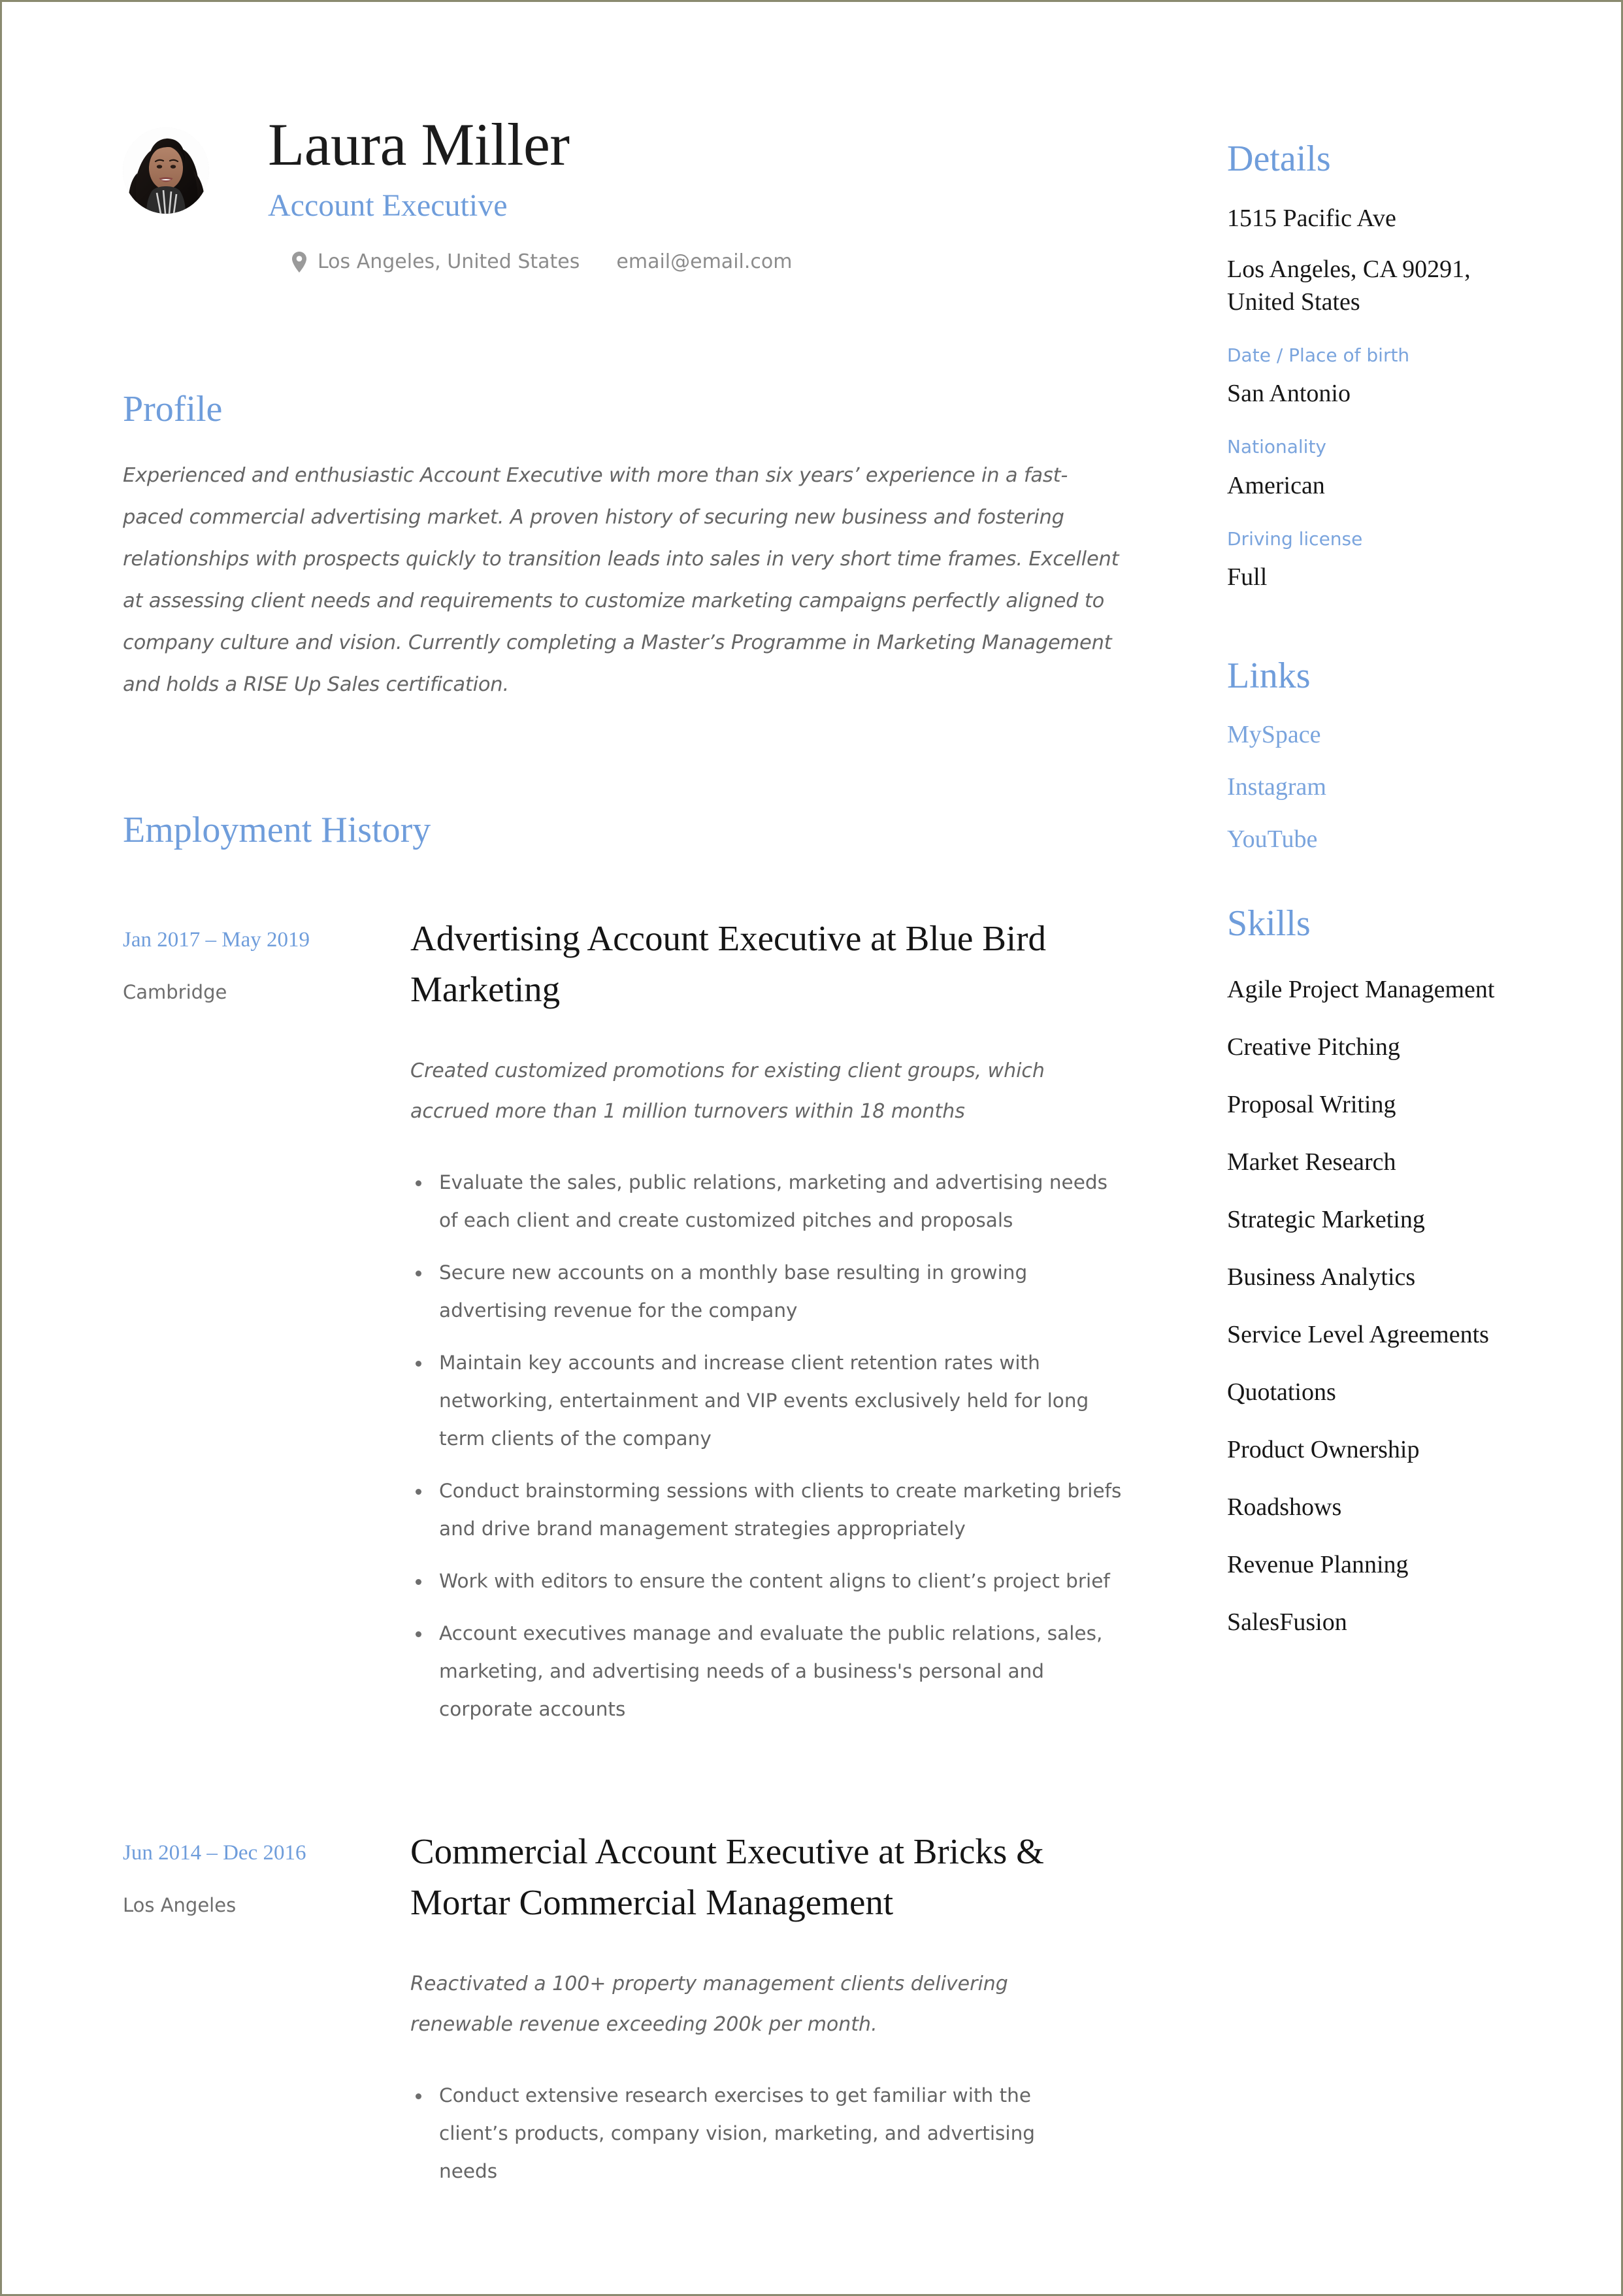 The height and width of the screenshot is (2296, 1623). What do you see at coordinates (1318, 1564) in the screenshot?
I see `skill-item: Revenue Planning` at bounding box center [1318, 1564].